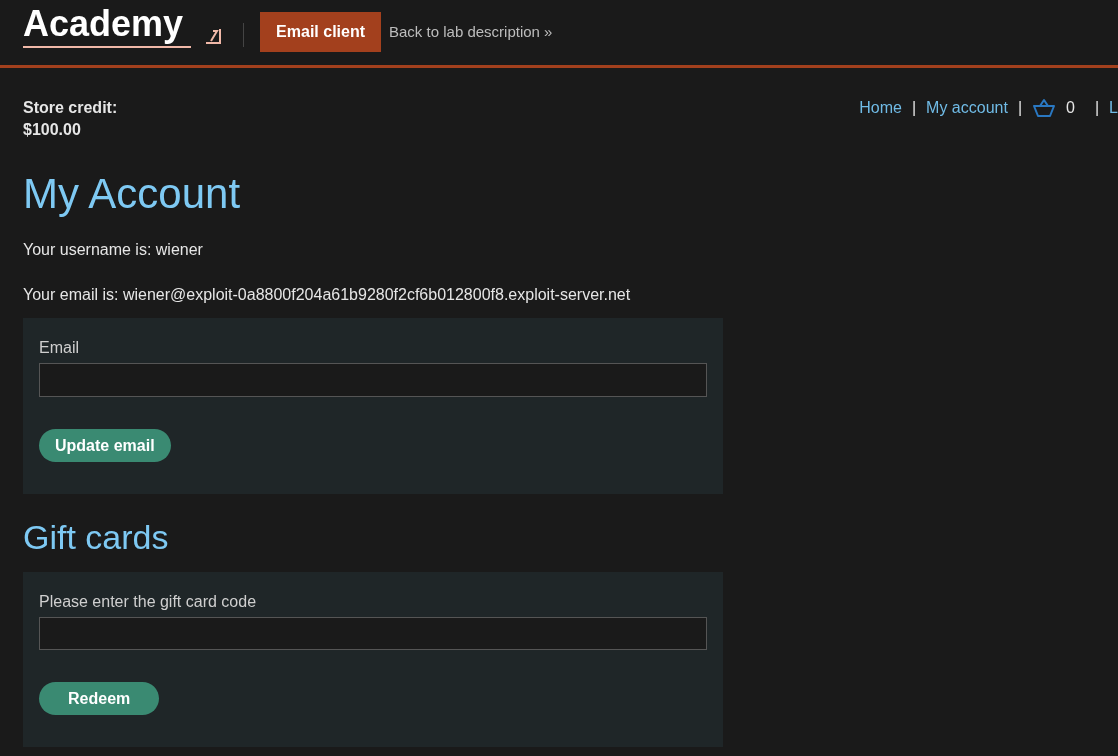 The image size is (1118, 756). Describe the element at coordinates (70, 108) in the screenshot. I see `store-credit-label: Store credit:` at that location.